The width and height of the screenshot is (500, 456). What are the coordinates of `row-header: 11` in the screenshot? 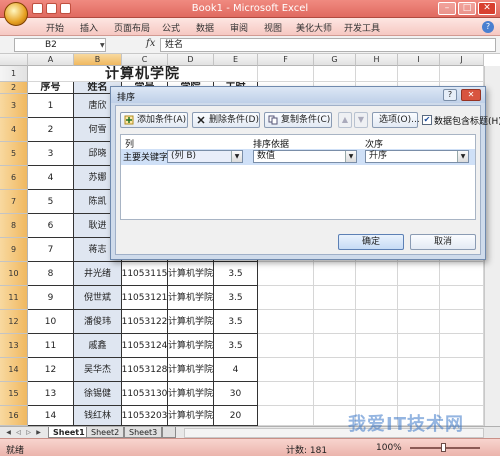 It's located at (14, 298).